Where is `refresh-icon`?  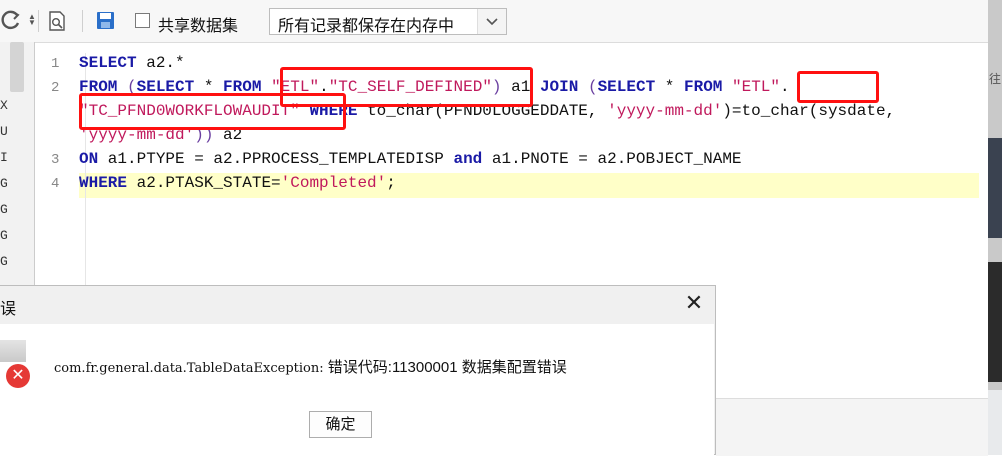
refresh-icon is located at coordinates (11, 23).